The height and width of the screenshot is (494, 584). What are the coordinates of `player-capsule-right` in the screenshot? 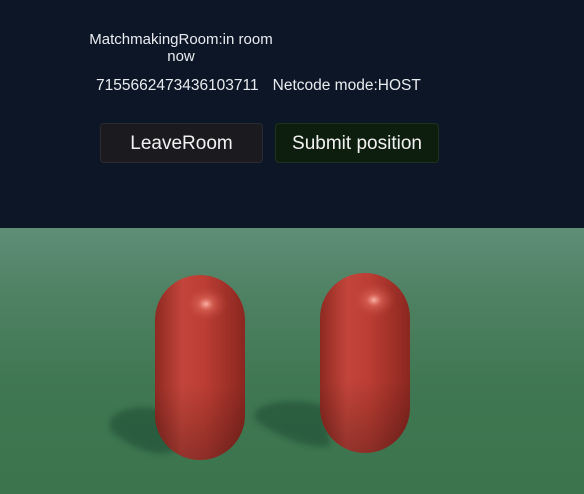 It's located at (365, 363).